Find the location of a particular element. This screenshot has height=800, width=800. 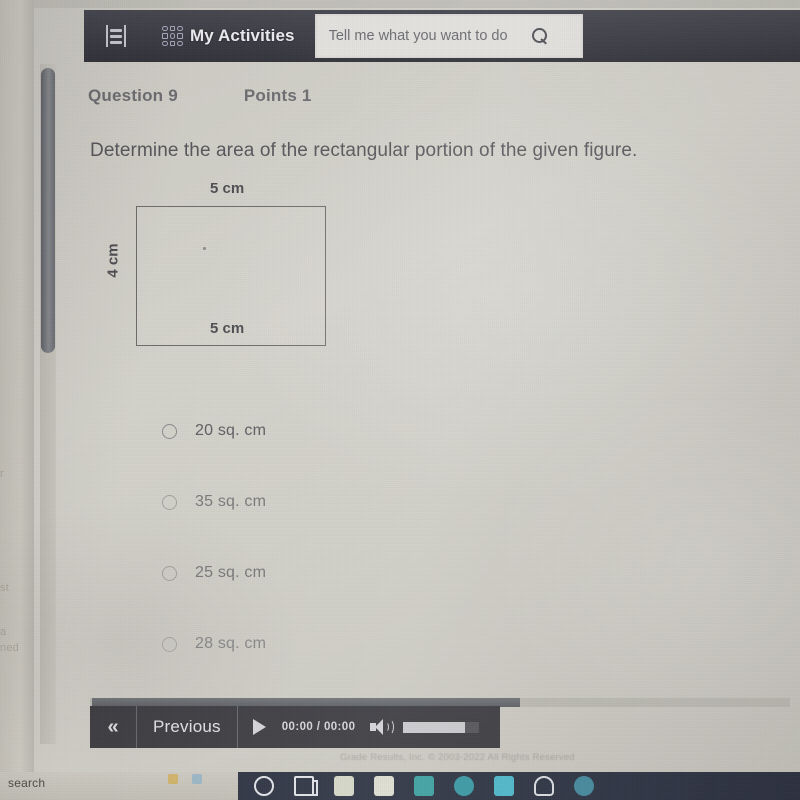

answer-option-3: 25 sq. cm is located at coordinates (422, 573).